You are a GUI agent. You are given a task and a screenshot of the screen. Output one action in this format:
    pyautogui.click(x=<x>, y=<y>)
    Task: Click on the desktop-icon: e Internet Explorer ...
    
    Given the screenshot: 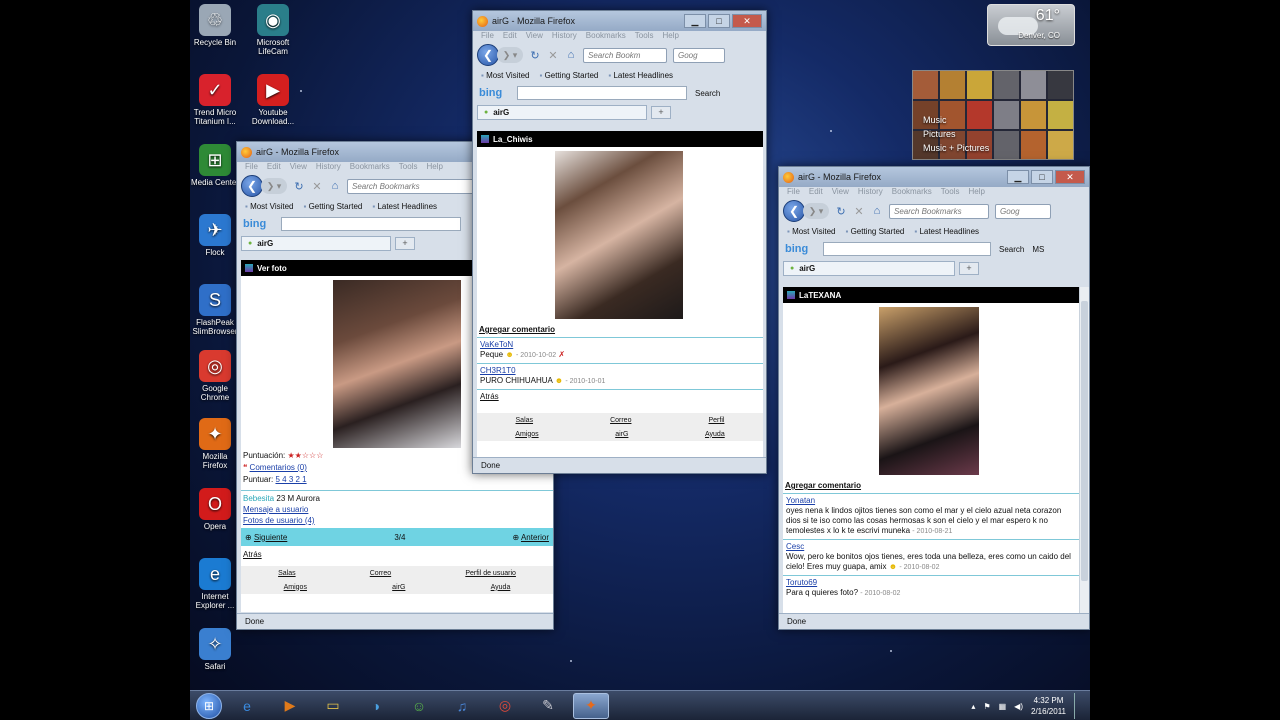 What is the action you would take?
    pyautogui.click(x=215, y=584)
    